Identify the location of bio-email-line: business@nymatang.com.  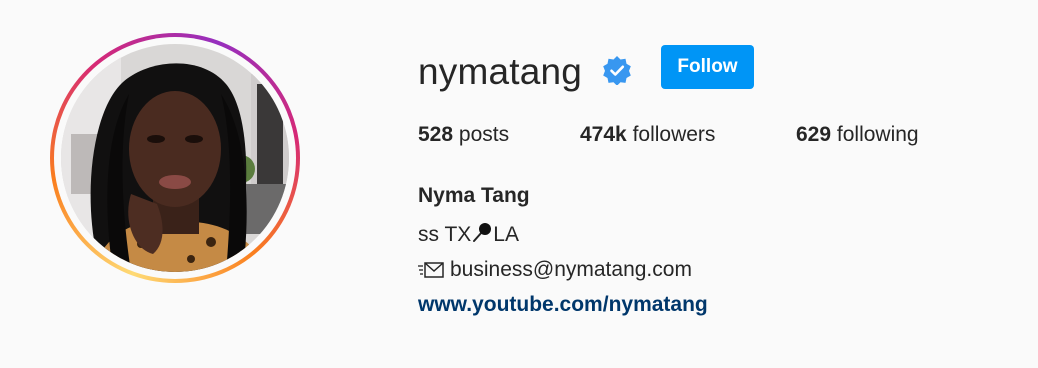
(555, 270).